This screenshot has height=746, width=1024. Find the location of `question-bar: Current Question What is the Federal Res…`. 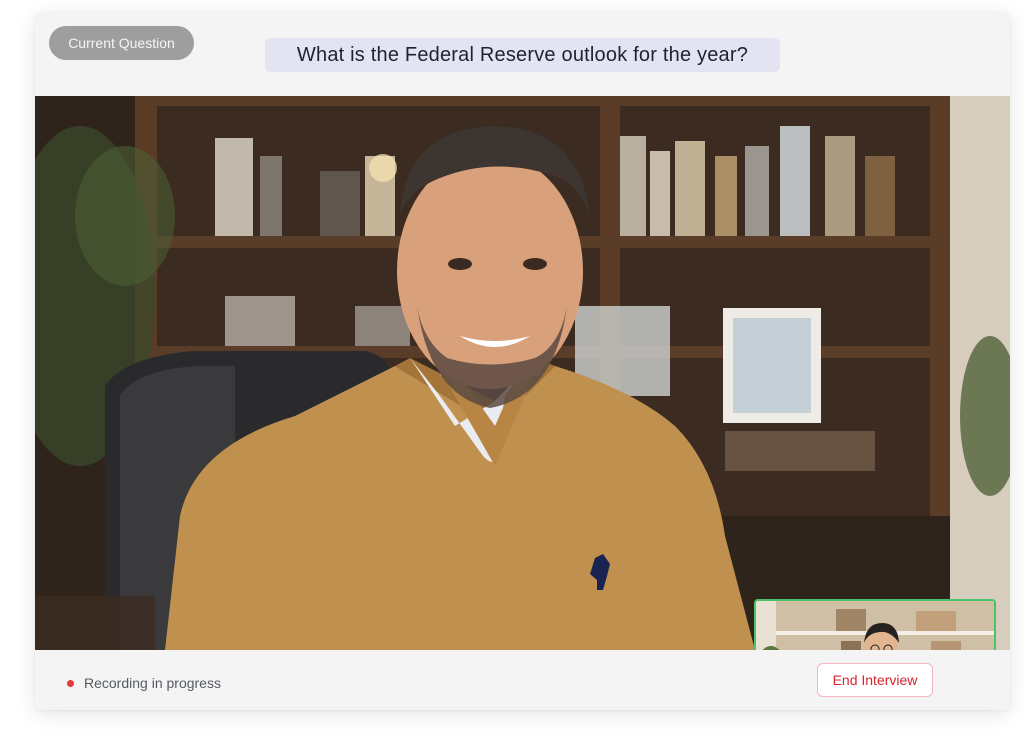

question-bar: Current Question What is the Federal Res… is located at coordinates (522, 54).